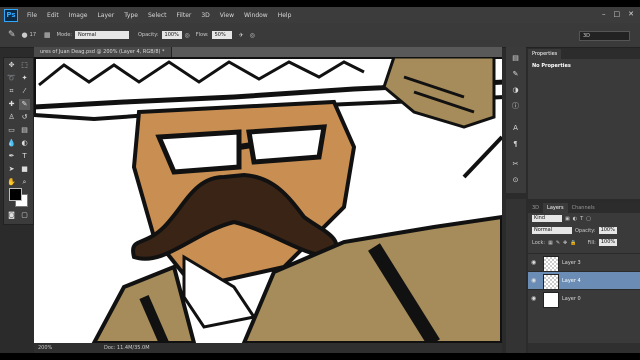 This screenshot has width=640, height=360. Describe the element at coordinates (585, 230) in the screenshot. I see `opacity-label: Opacity:` at that location.